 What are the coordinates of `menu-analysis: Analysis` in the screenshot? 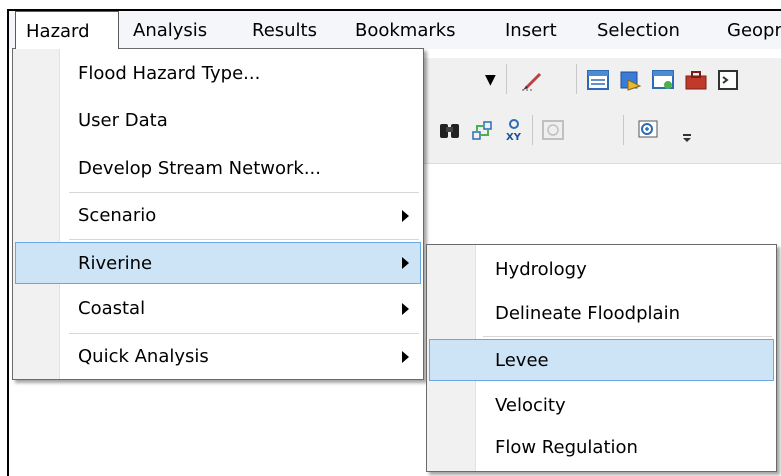 It's located at (170, 30).